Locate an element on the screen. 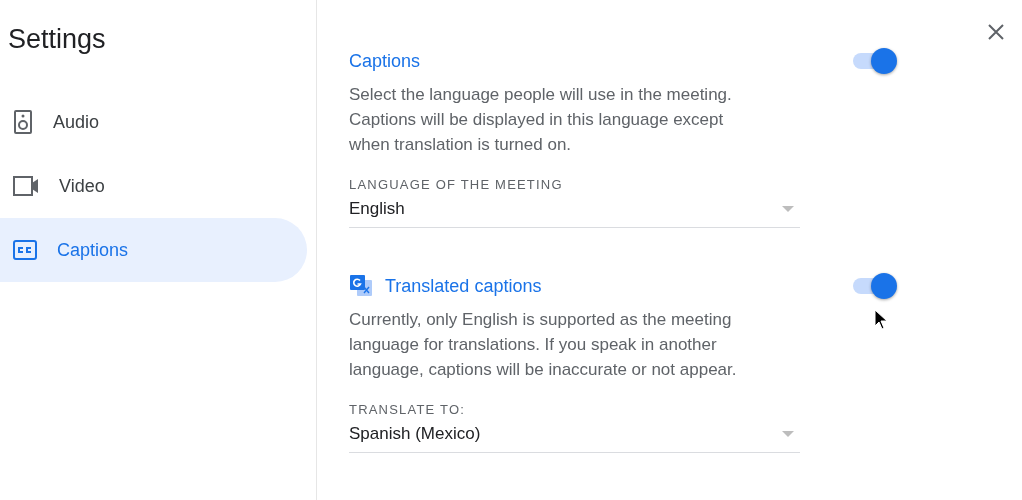 This screenshot has width=1022, height=500. sidebar-item: Captions is located at coordinates (153, 250).